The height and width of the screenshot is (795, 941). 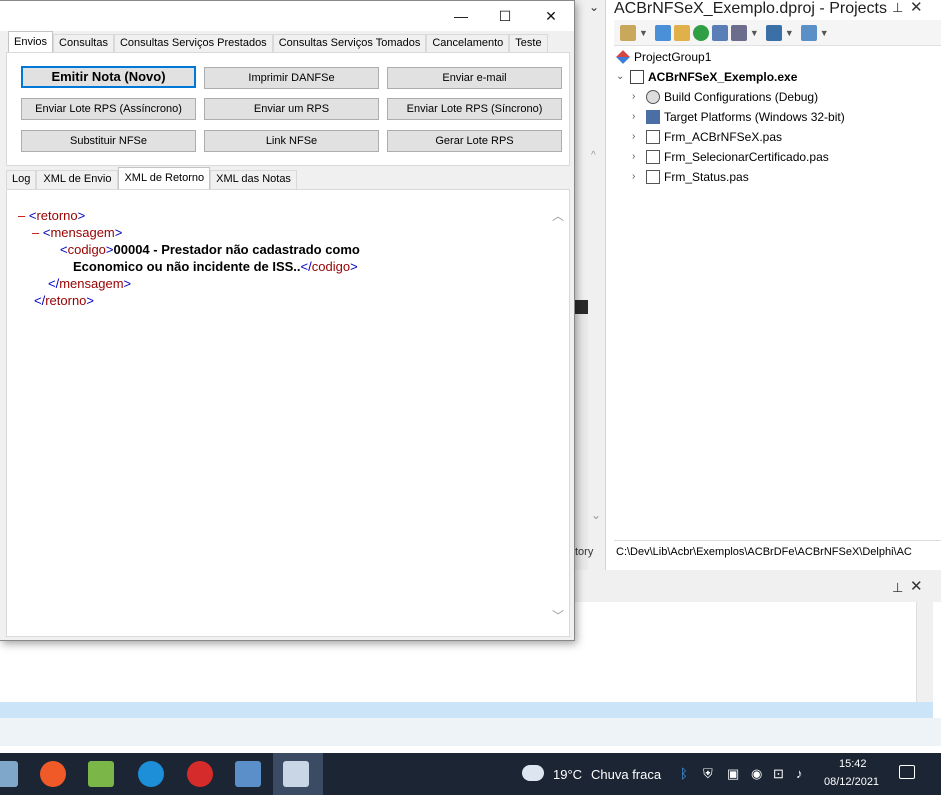 I want to click on tab-consultas-tomados: Consultas Serviços Tomados, so click(x=349, y=43).